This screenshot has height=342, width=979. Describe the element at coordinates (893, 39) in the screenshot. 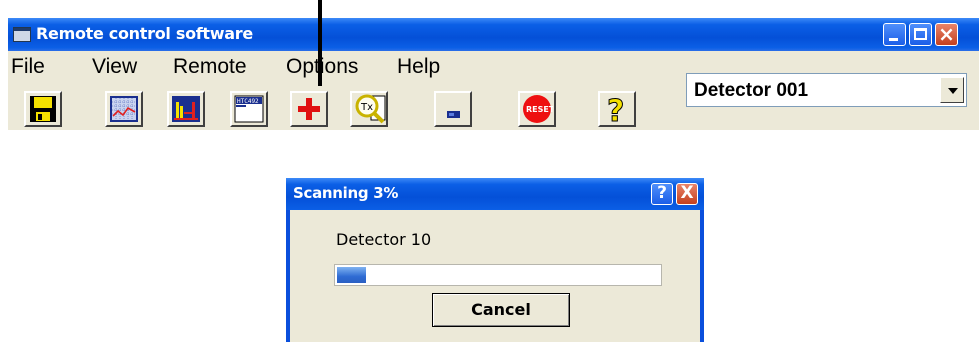

I see `minimize-icon` at that location.